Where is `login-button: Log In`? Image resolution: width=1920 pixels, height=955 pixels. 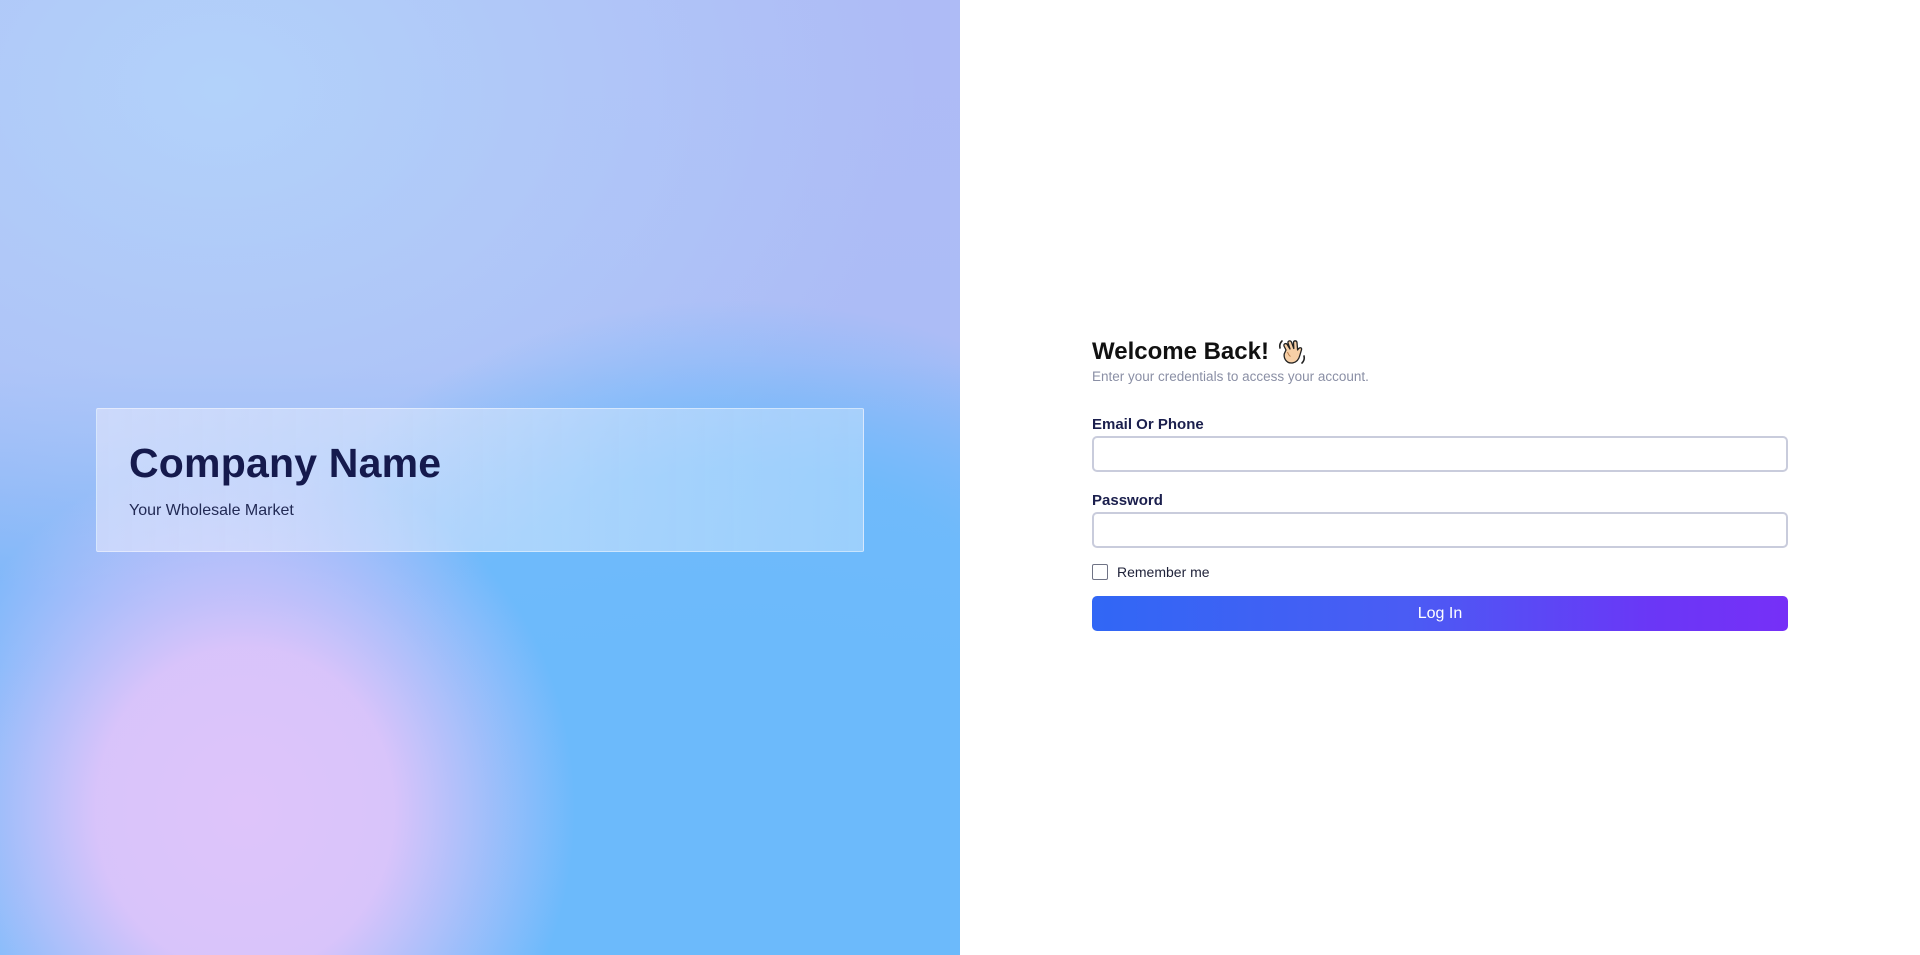 login-button: Log In is located at coordinates (1440, 613).